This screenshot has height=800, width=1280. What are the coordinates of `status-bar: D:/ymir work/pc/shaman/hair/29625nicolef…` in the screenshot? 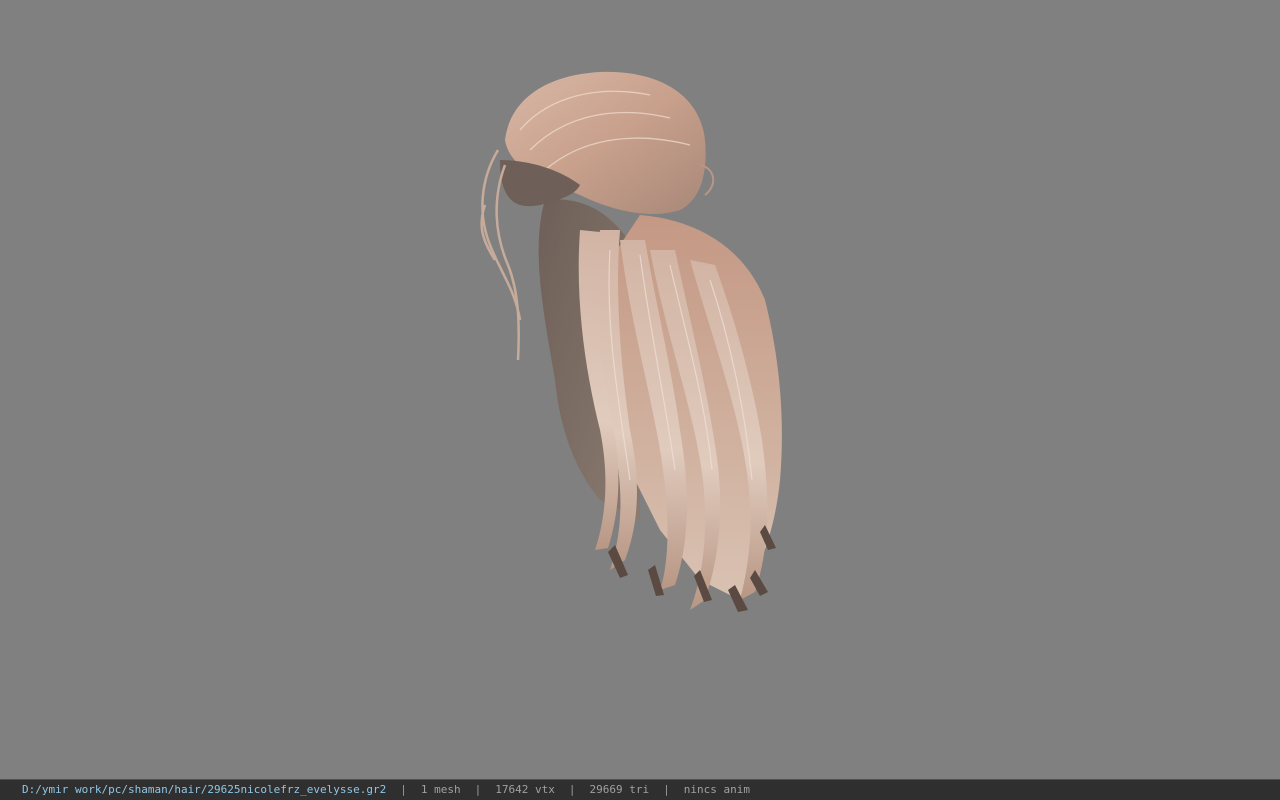 It's located at (640, 789).